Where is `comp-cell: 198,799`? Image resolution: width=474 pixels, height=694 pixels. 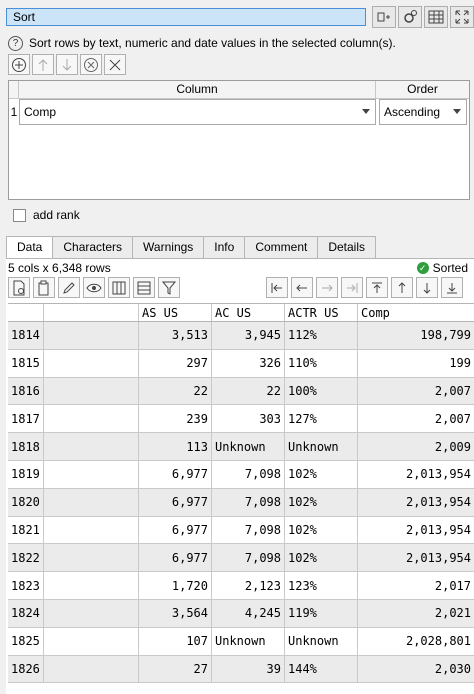 comp-cell: 198,799 is located at coordinates (416, 335).